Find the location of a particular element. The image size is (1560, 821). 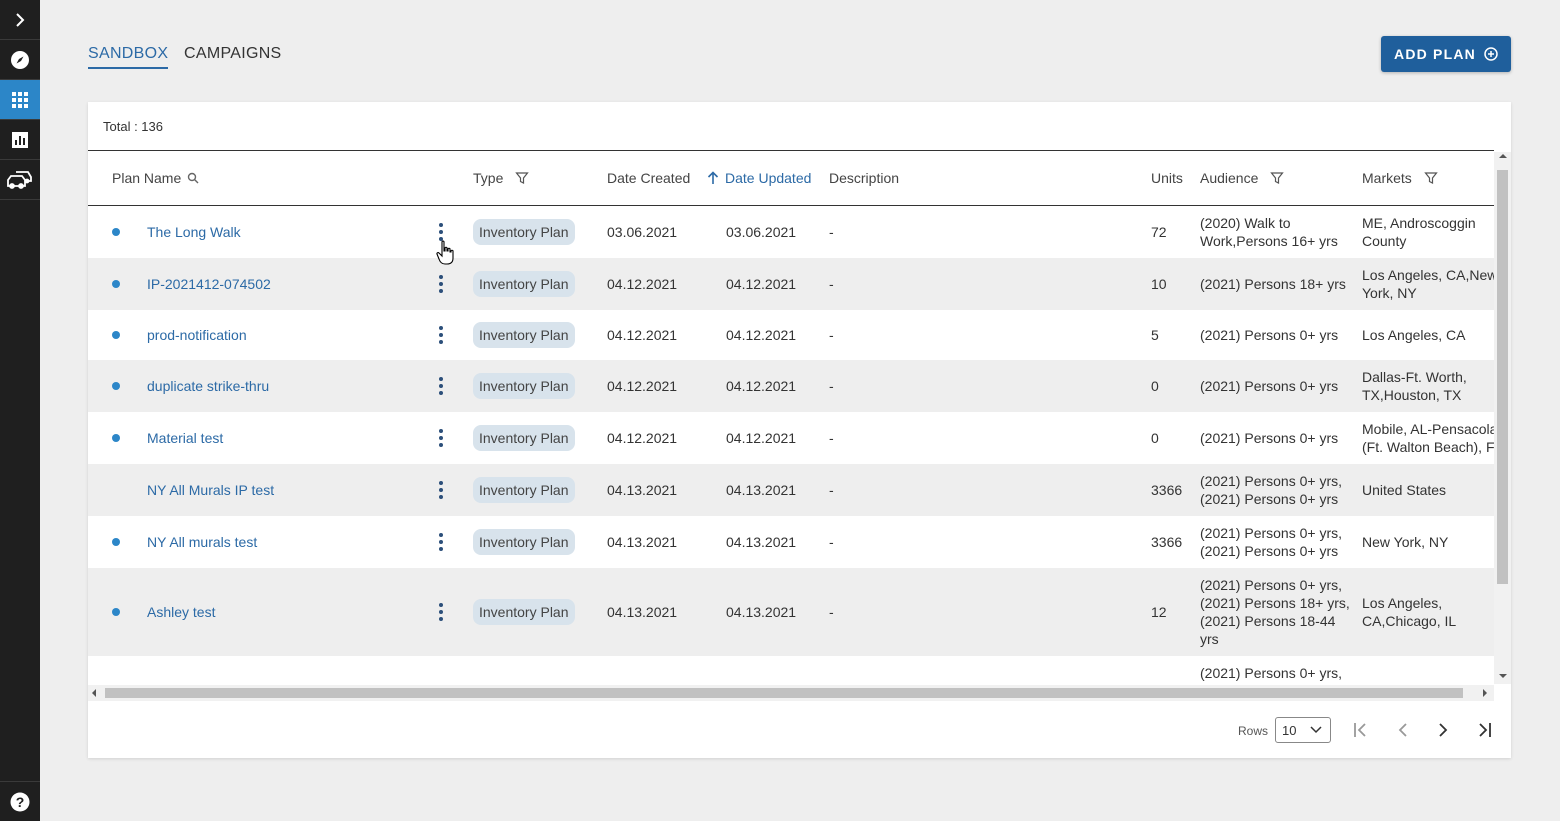

header-markets: Markets is located at coordinates (1400, 178).